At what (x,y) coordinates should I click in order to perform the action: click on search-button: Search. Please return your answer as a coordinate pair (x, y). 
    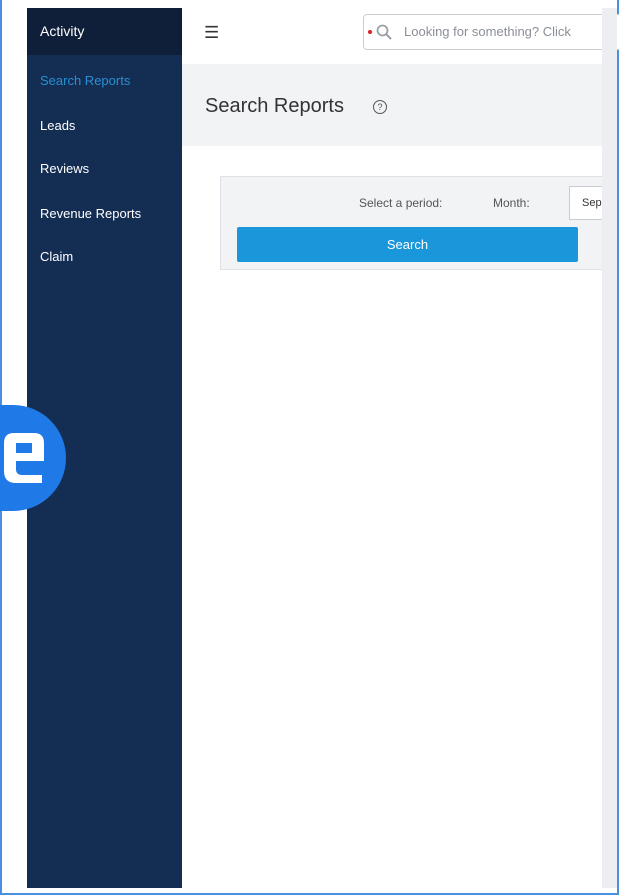
    Looking at the image, I should click on (407, 244).